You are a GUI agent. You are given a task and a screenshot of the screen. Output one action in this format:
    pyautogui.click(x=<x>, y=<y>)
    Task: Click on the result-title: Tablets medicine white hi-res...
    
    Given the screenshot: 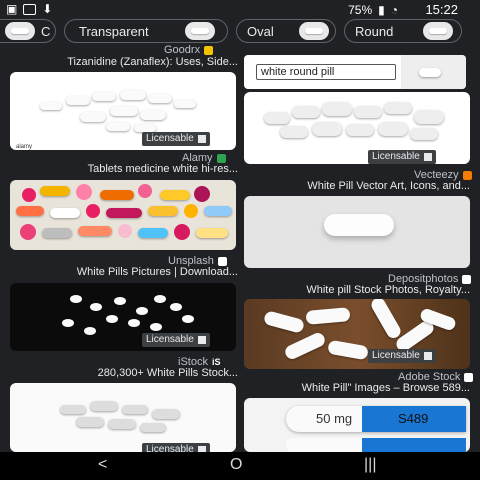 What is the action you would take?
    pyautogui.click(x=125, y=169)
    